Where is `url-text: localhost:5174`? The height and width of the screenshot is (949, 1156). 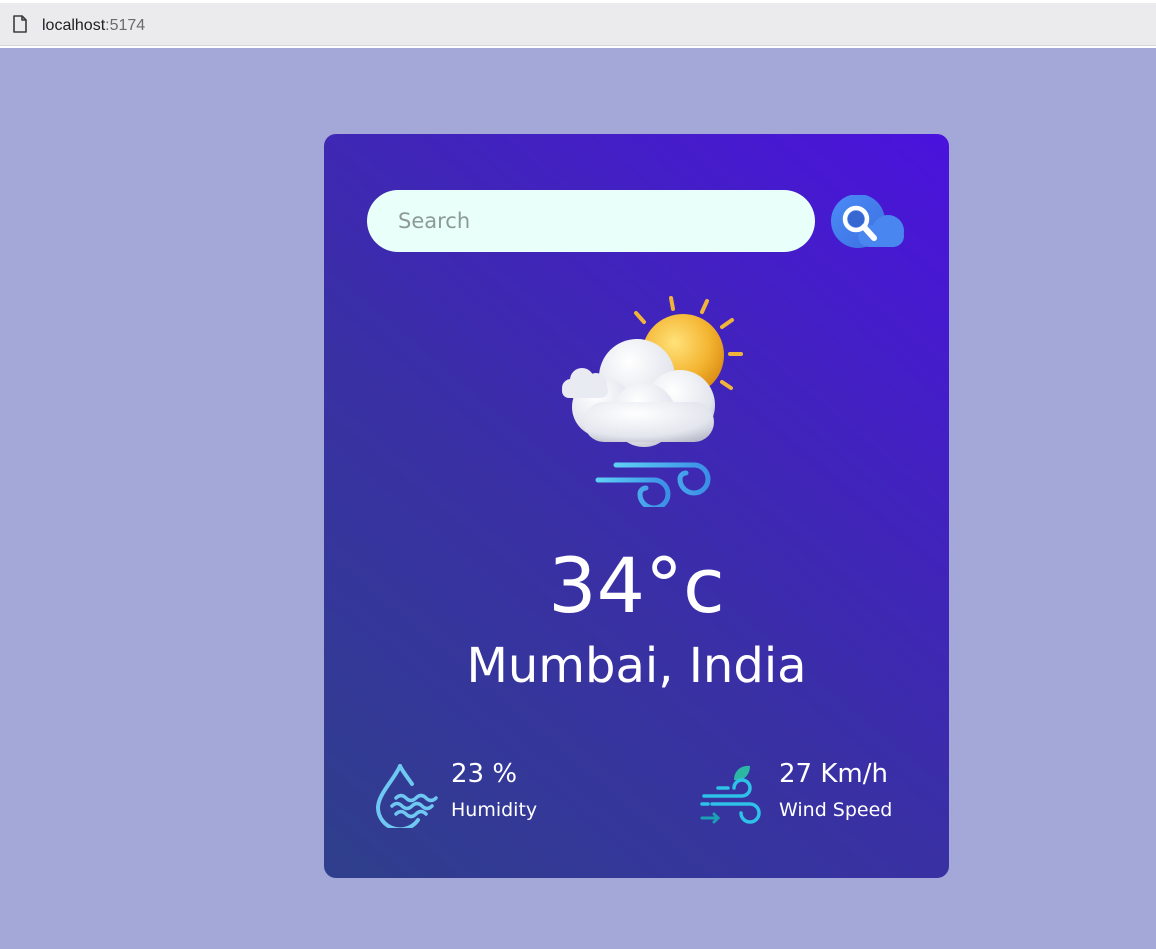
url-text: localhost:5174 is located at coordinates (93, 26).